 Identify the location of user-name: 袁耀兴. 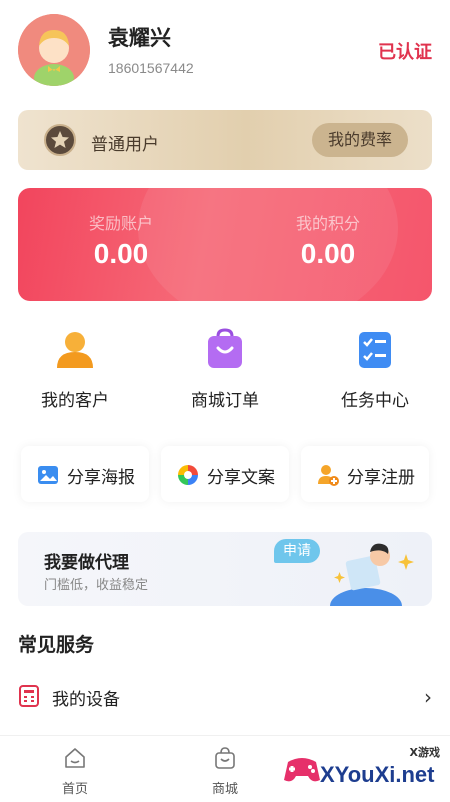
(139, 38).